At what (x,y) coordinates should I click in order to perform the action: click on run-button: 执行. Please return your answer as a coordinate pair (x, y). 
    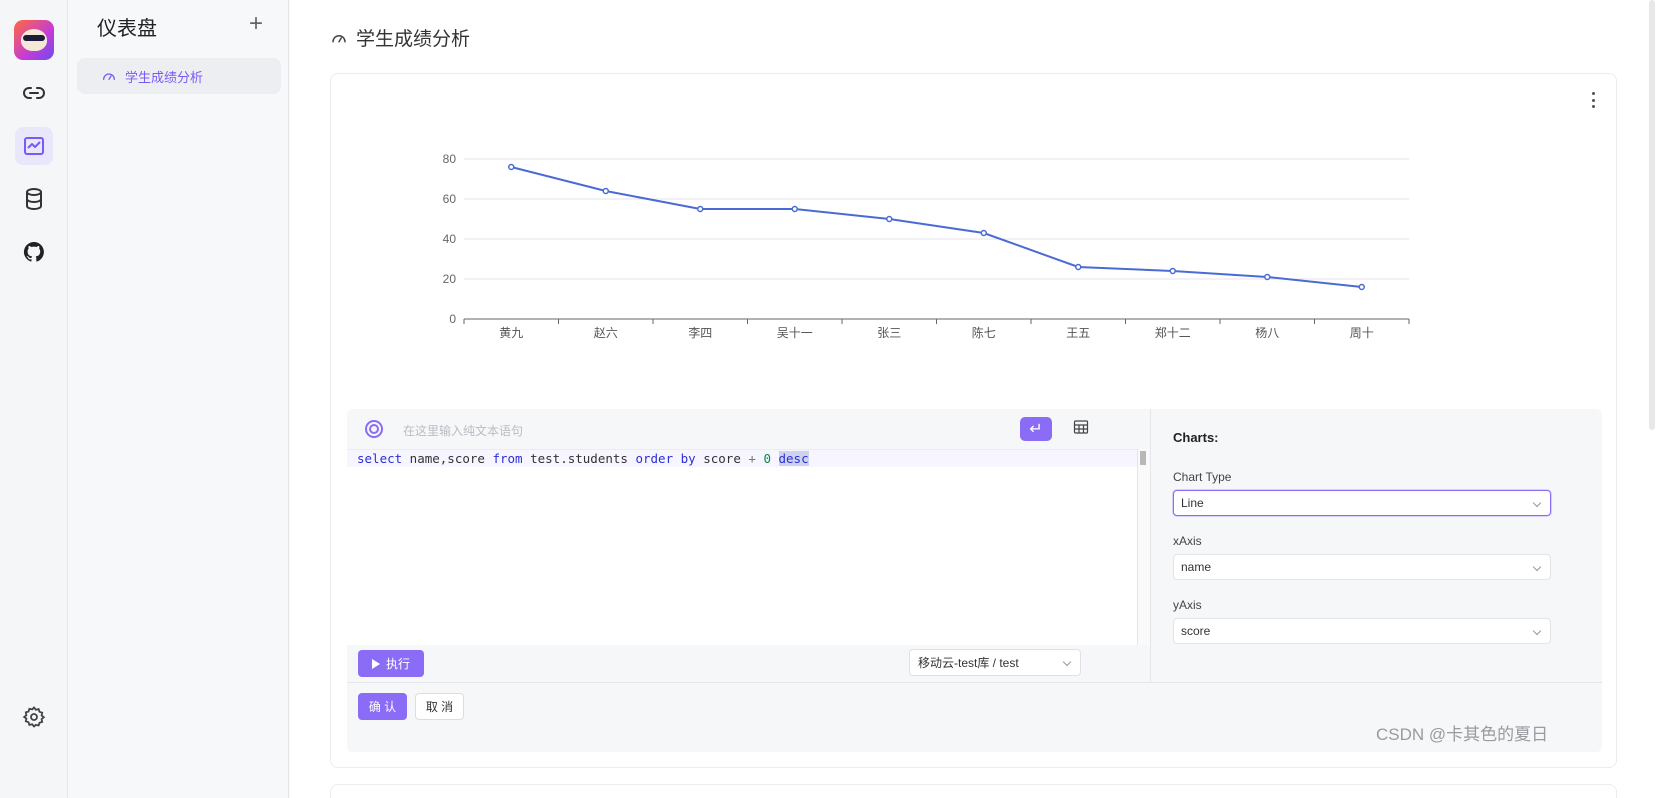
    Looking at the image, I should click on (391, 663).